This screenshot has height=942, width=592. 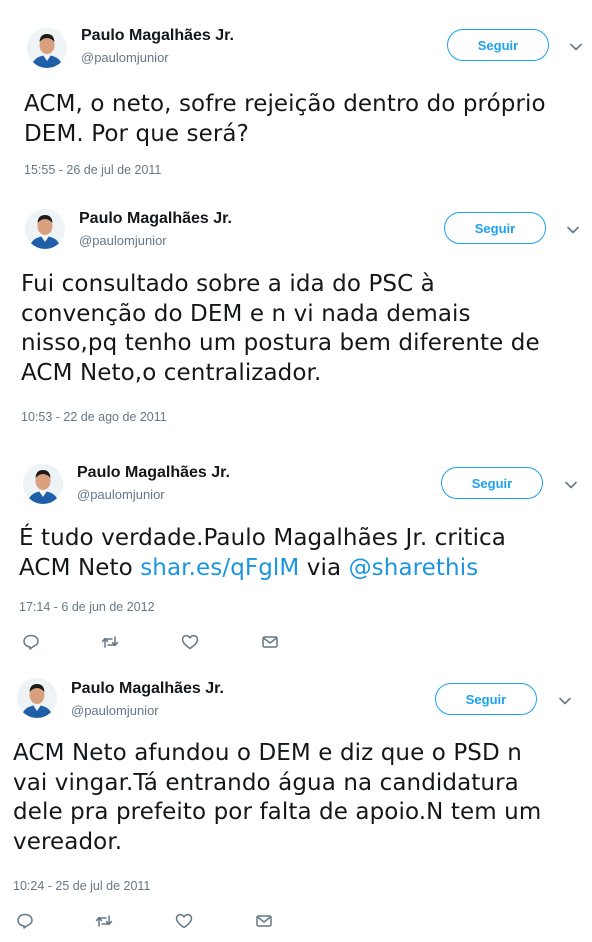 I want to click on url-link: shar.es/qFglM, so click(x=219, y=568).